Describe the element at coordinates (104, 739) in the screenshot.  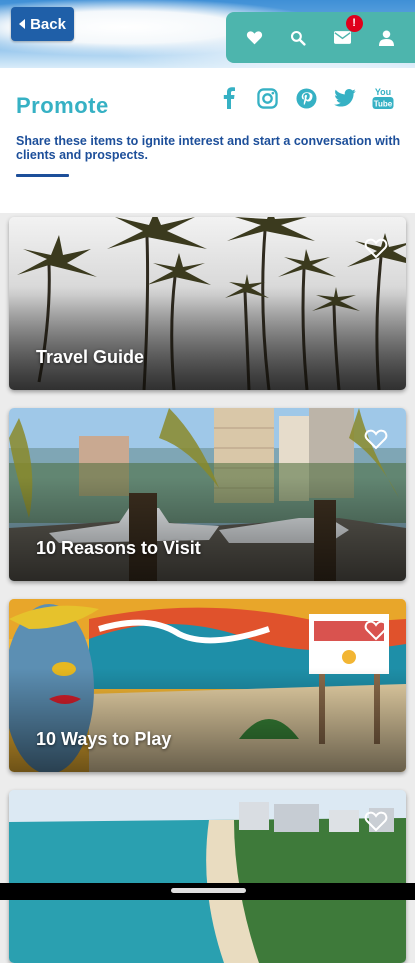
I see `card-title: 10 Ways to Play` at that location.